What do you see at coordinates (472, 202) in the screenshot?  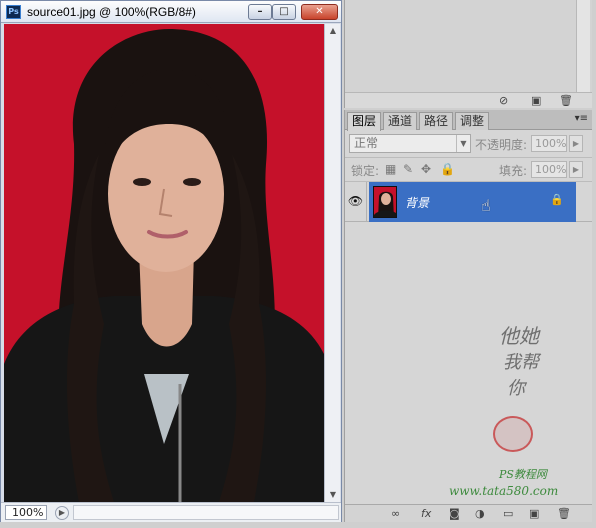 I see `layer-selected: 背景 ☝ 🔒` at bounding box center [472, 202].